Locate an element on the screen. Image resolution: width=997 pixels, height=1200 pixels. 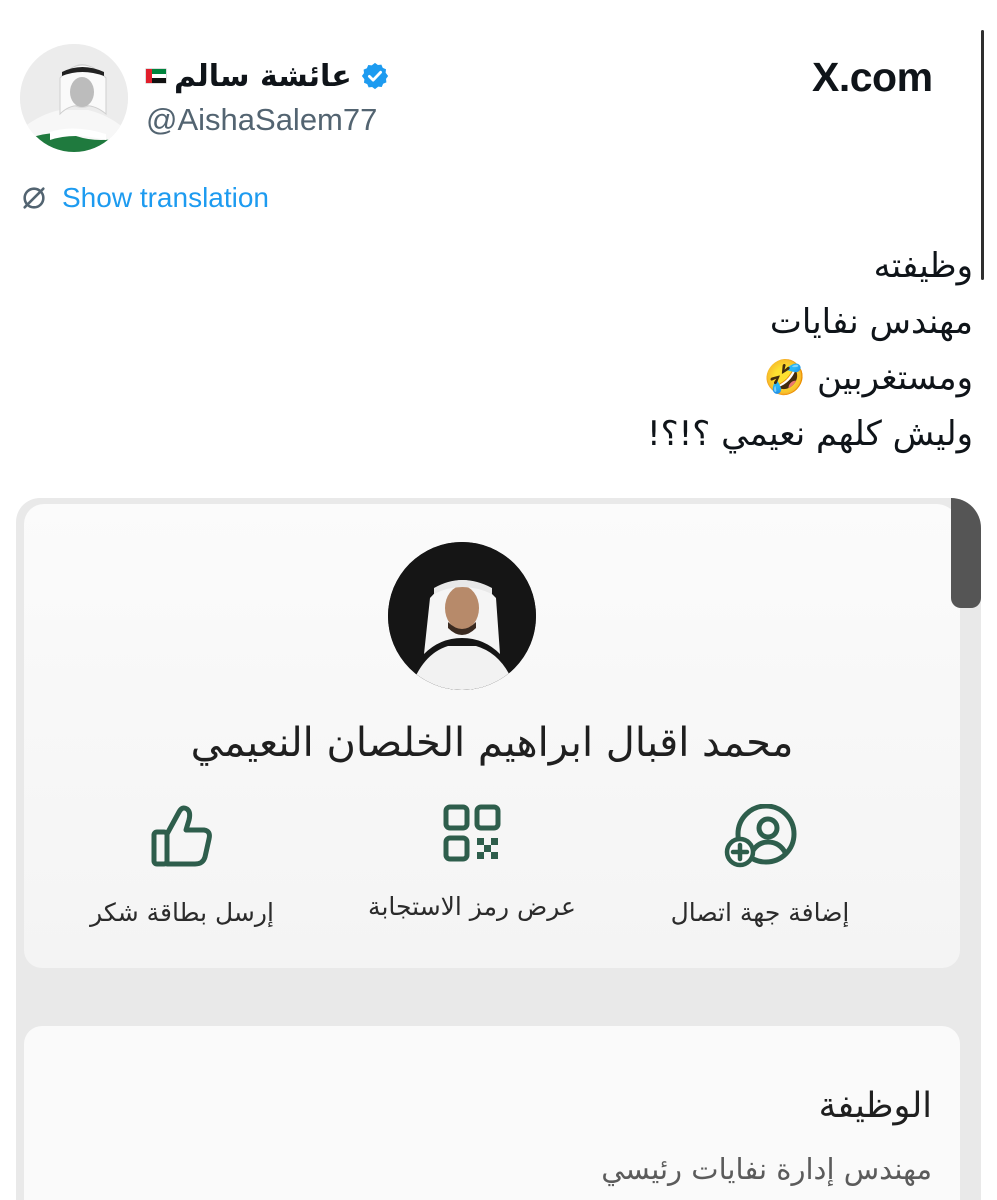
author-handle: @AishaSalem77 is located at coordinates (268, 120).